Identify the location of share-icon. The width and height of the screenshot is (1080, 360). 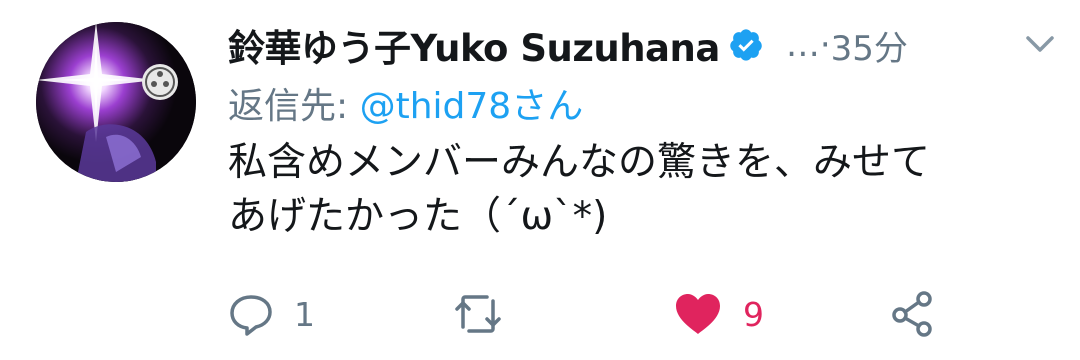
(912, 314).